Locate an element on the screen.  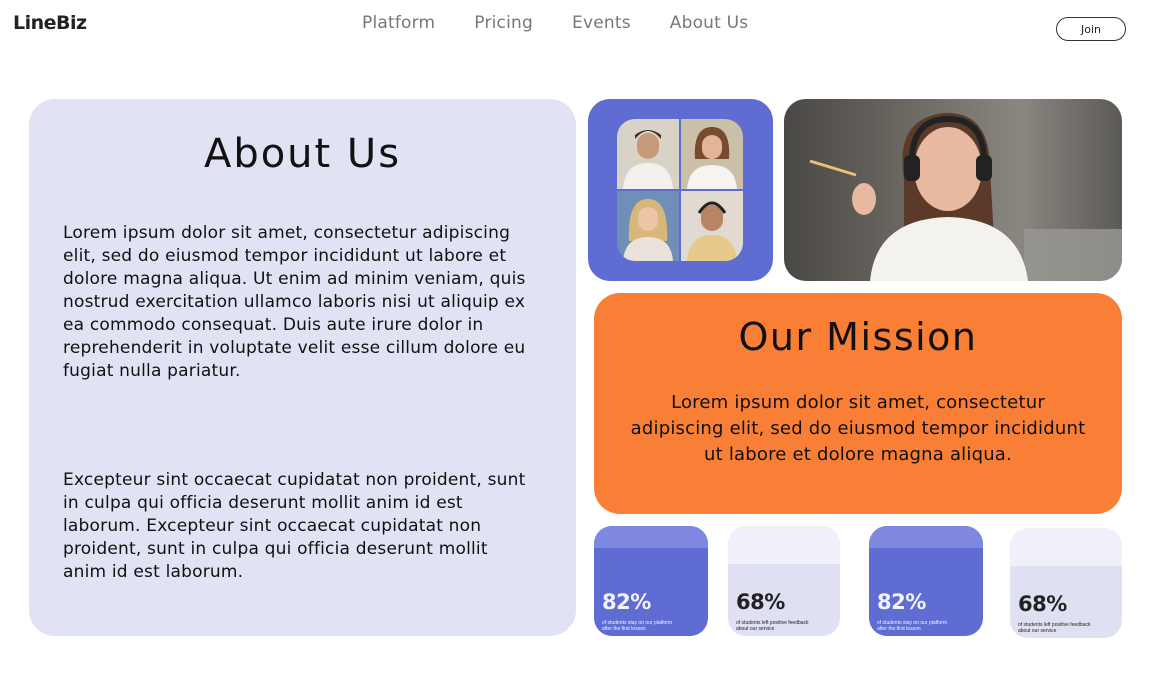
video-call-grid is located at coordinates (680, 190).